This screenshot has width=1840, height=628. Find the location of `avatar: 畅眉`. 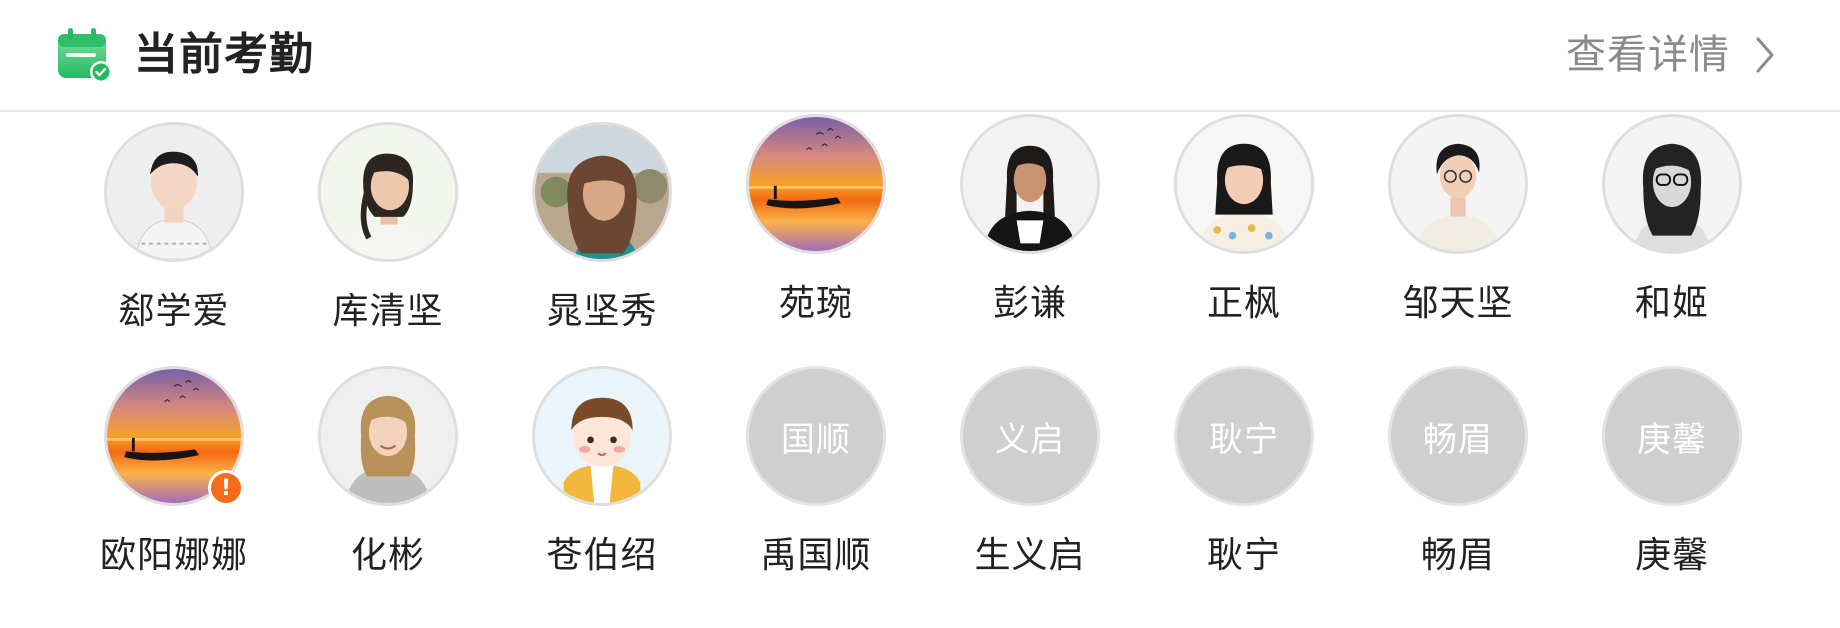

avatar: 畅眉 is located at coordinates (1458, 436).